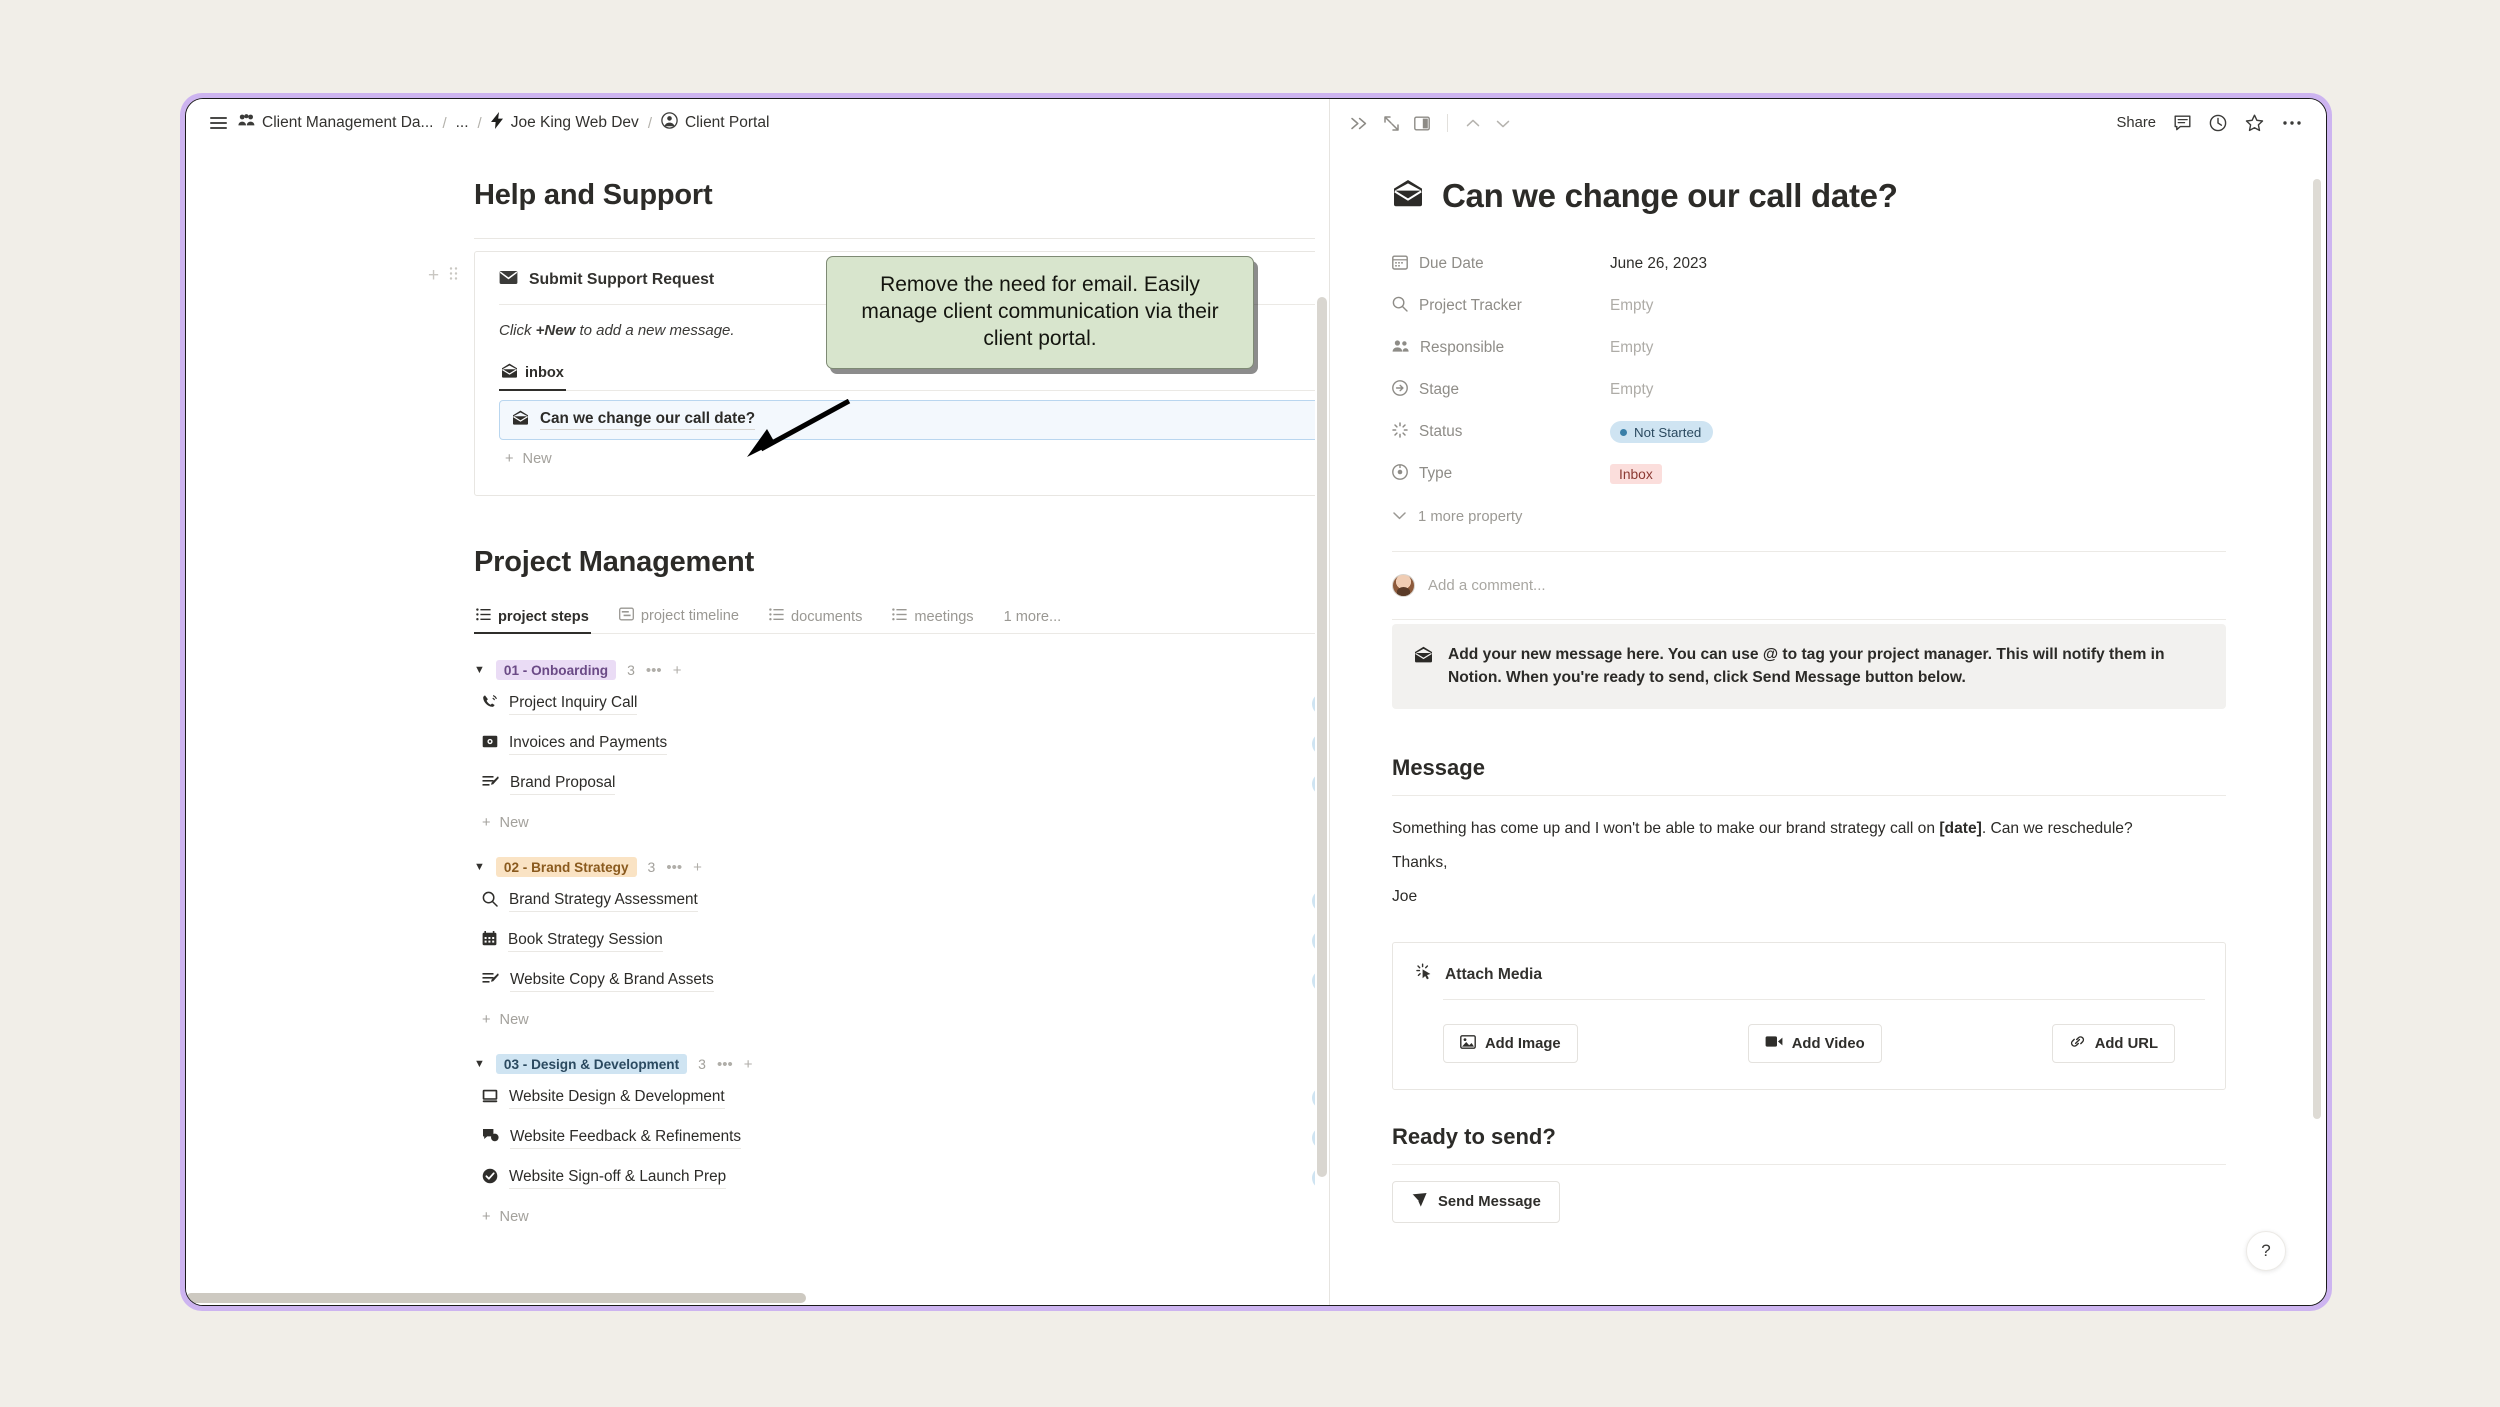 This screenshot has height=1407, width=2500. I want to click on comment-icon, so click(2182, 123).